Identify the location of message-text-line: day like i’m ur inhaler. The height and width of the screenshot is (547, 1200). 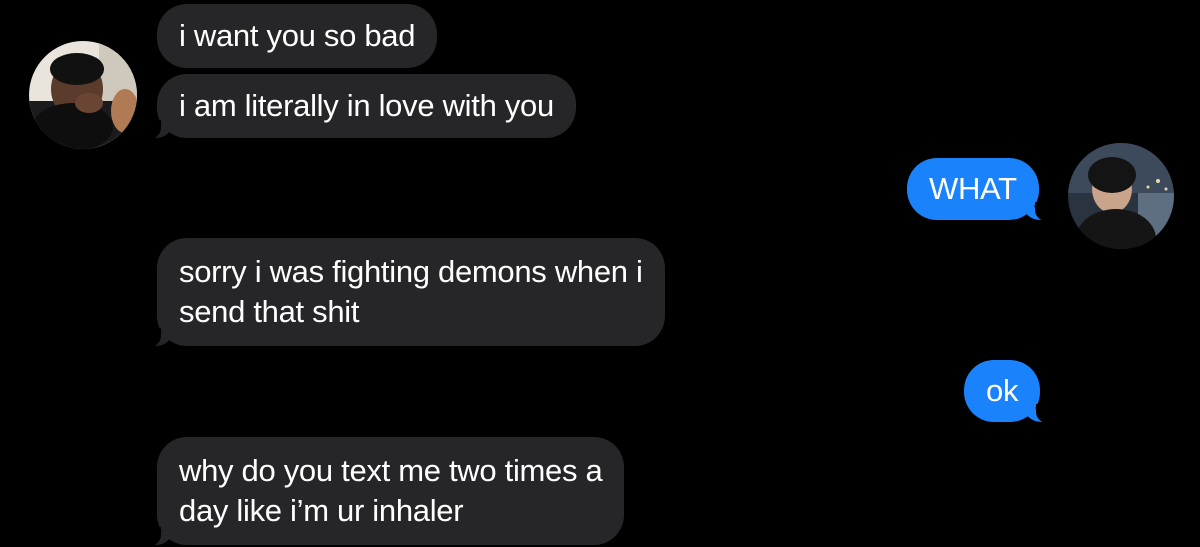
(321, 510).